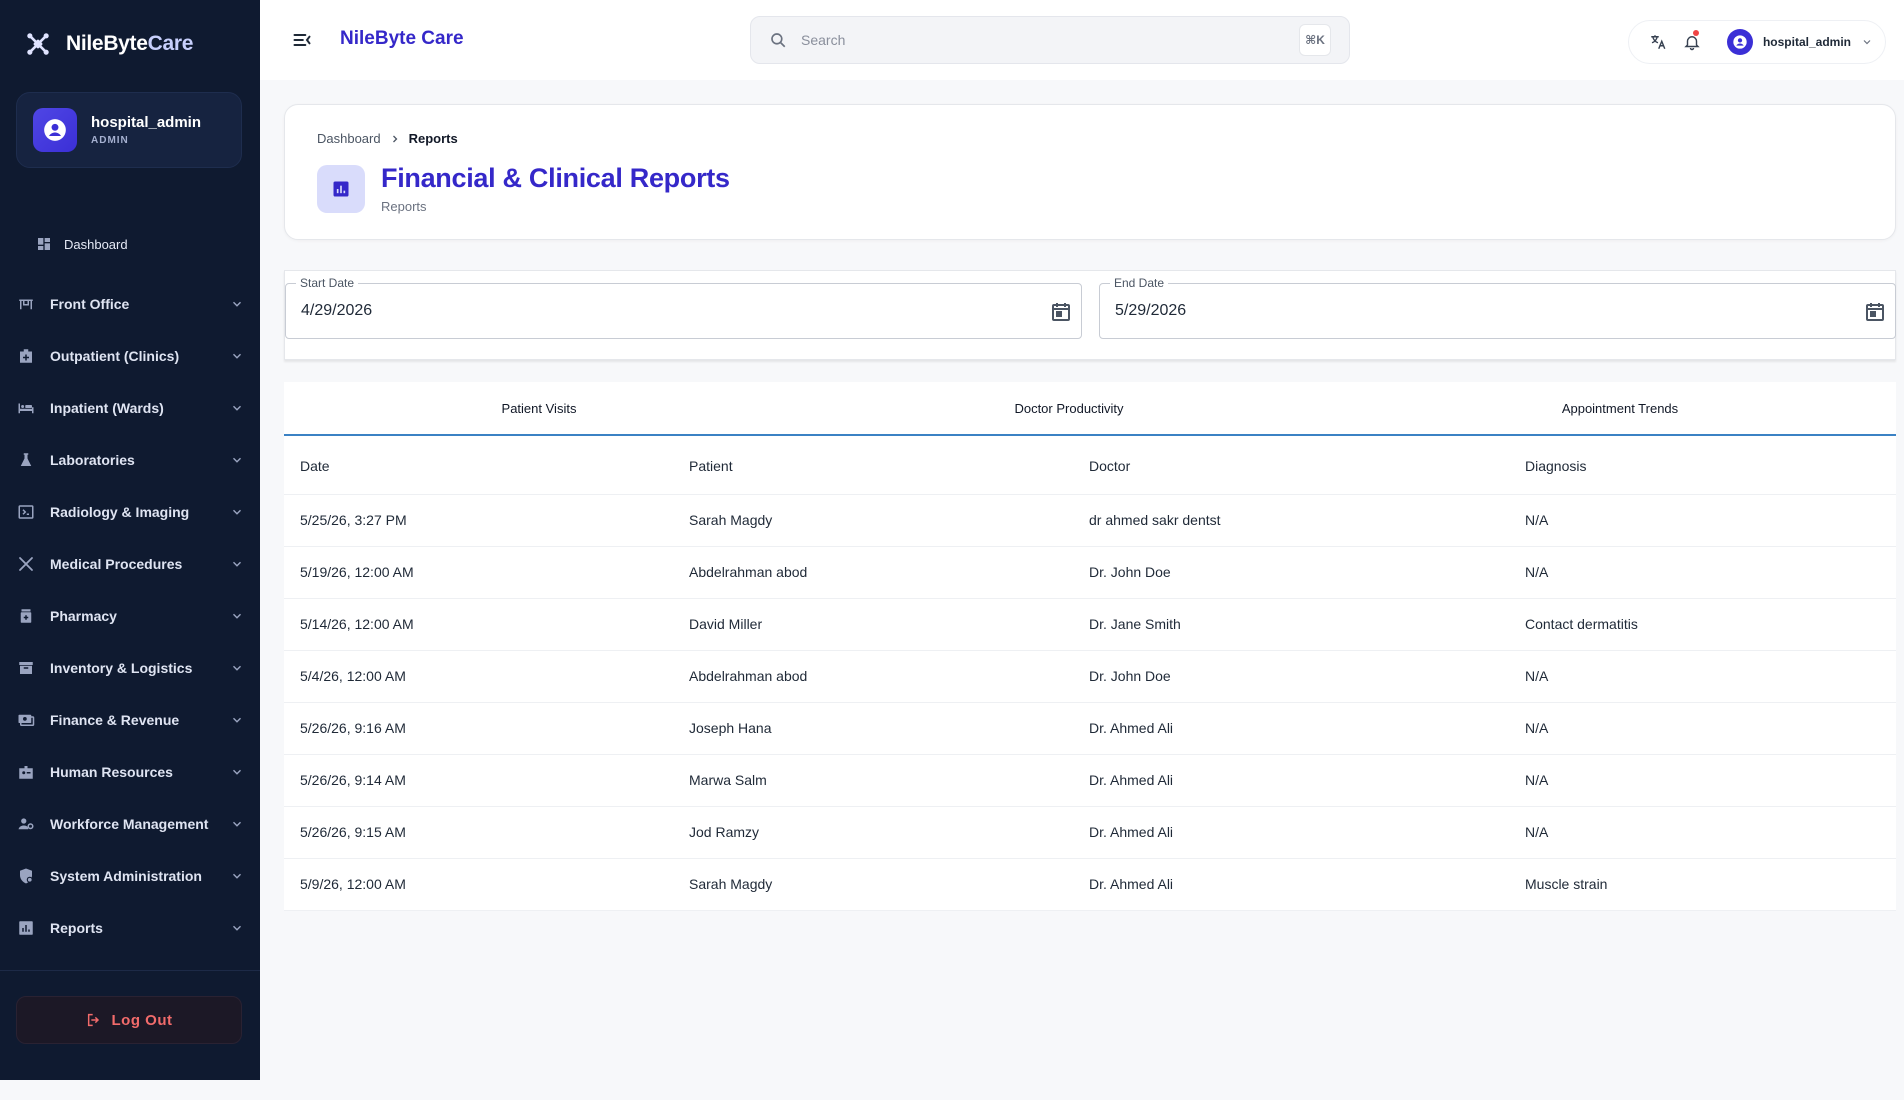 Image resolution: width=1904 pixels, height=1100 pixels. What do you see at coordinates (26, 824) in the screenshot?
I see `people-settings-icon` at bounding box center [26, 824].